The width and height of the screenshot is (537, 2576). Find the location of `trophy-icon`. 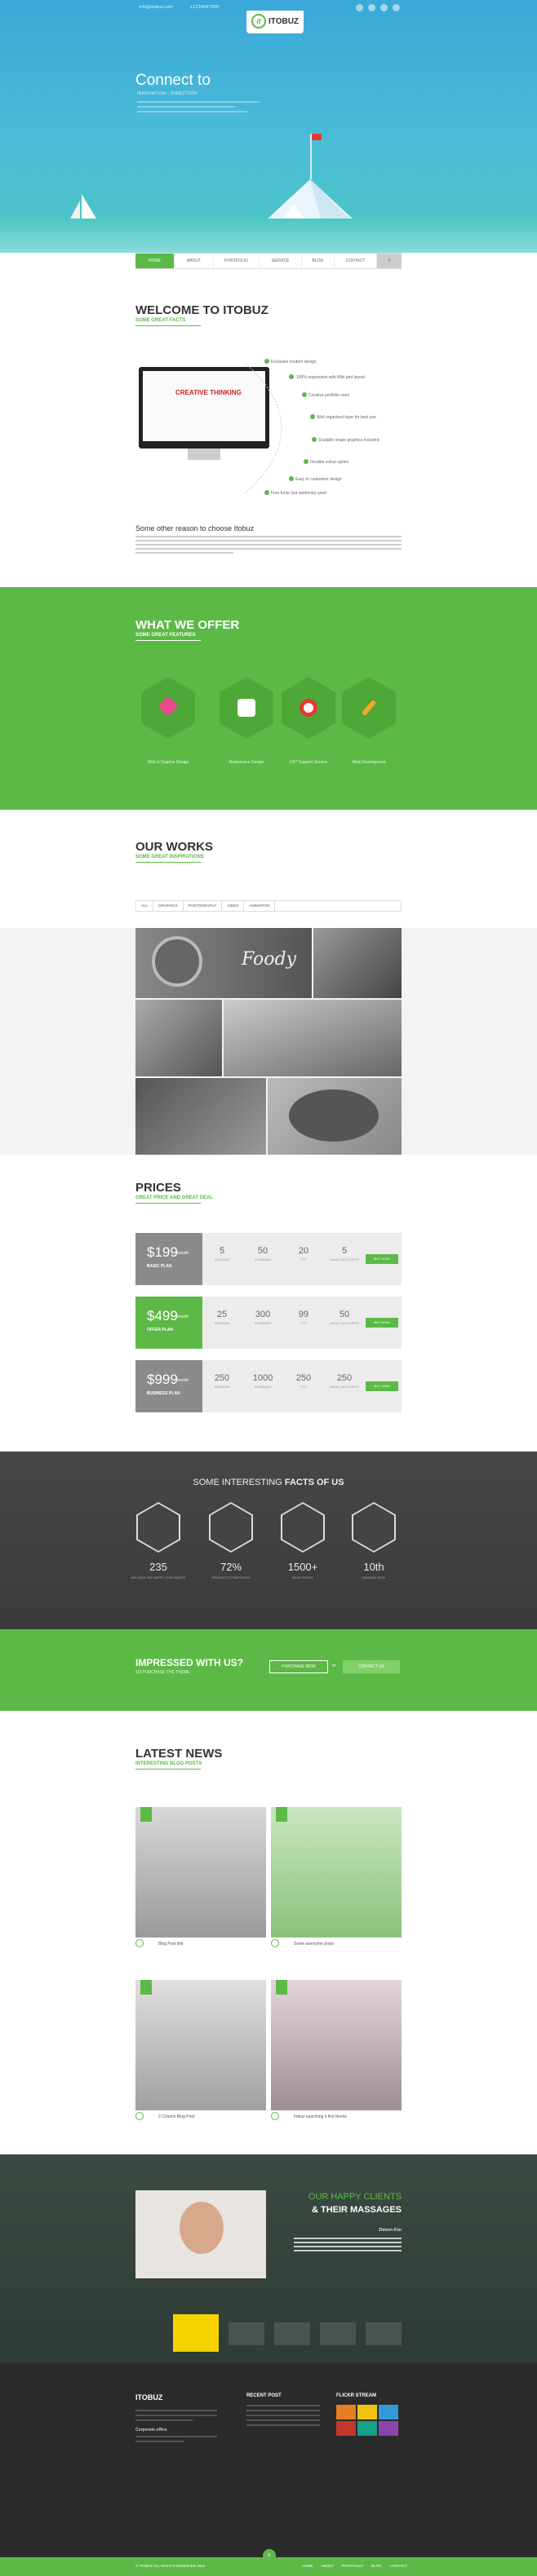

trophy-icon is located at coordinates (374, 1527).